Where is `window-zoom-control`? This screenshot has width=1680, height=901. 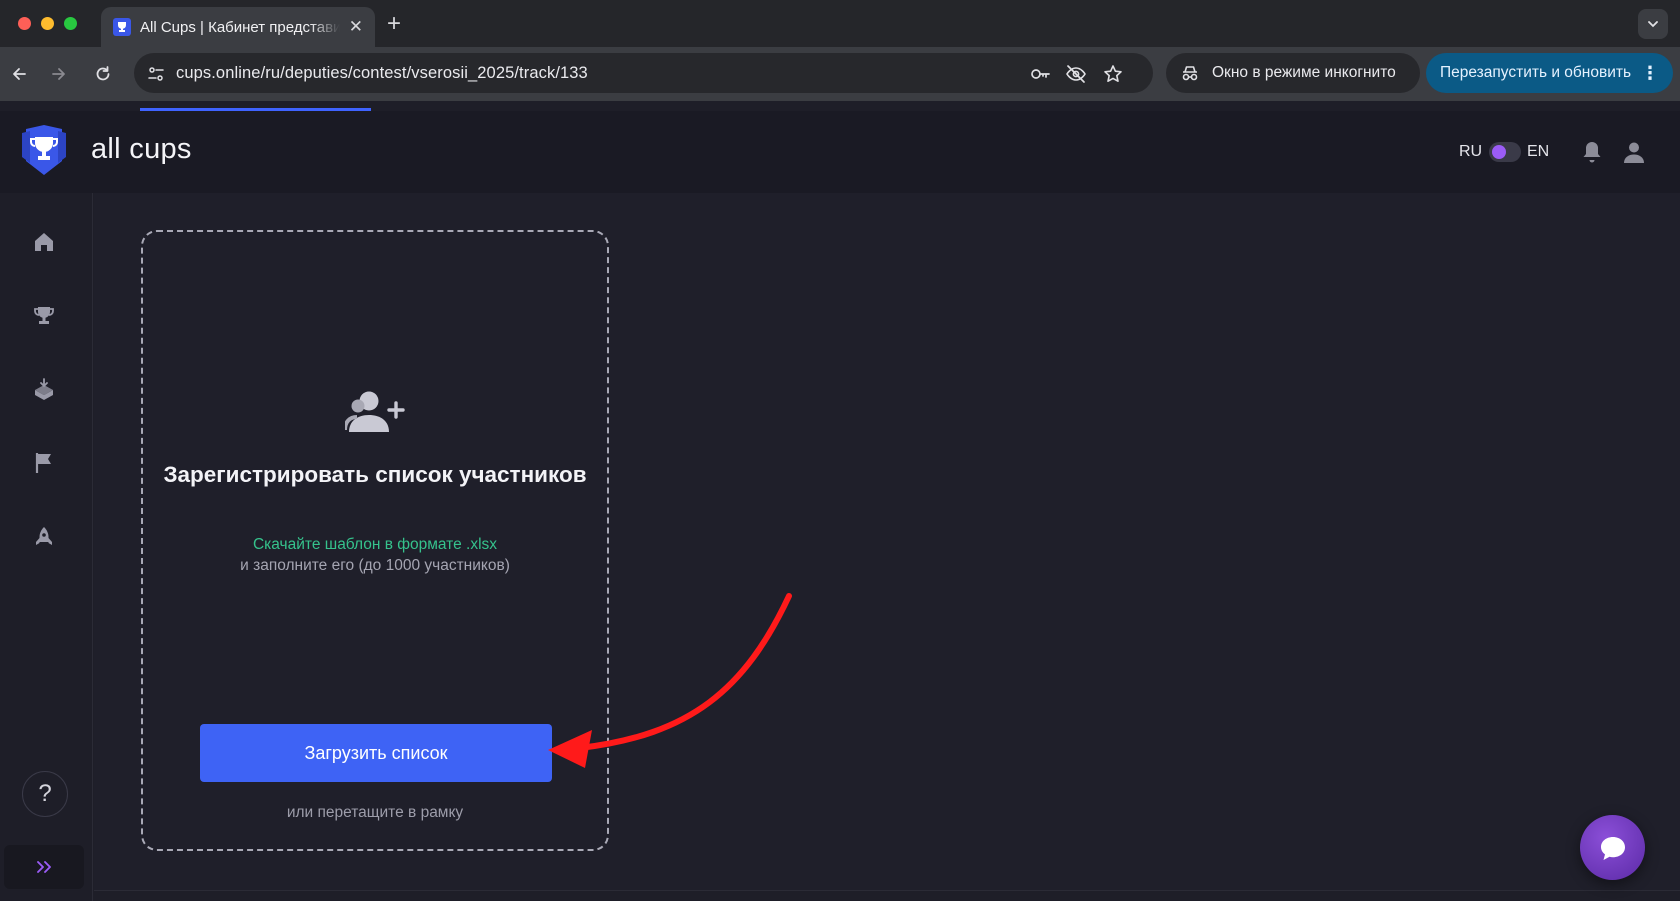
window-zoom-control is located at coordinates (70, 23).